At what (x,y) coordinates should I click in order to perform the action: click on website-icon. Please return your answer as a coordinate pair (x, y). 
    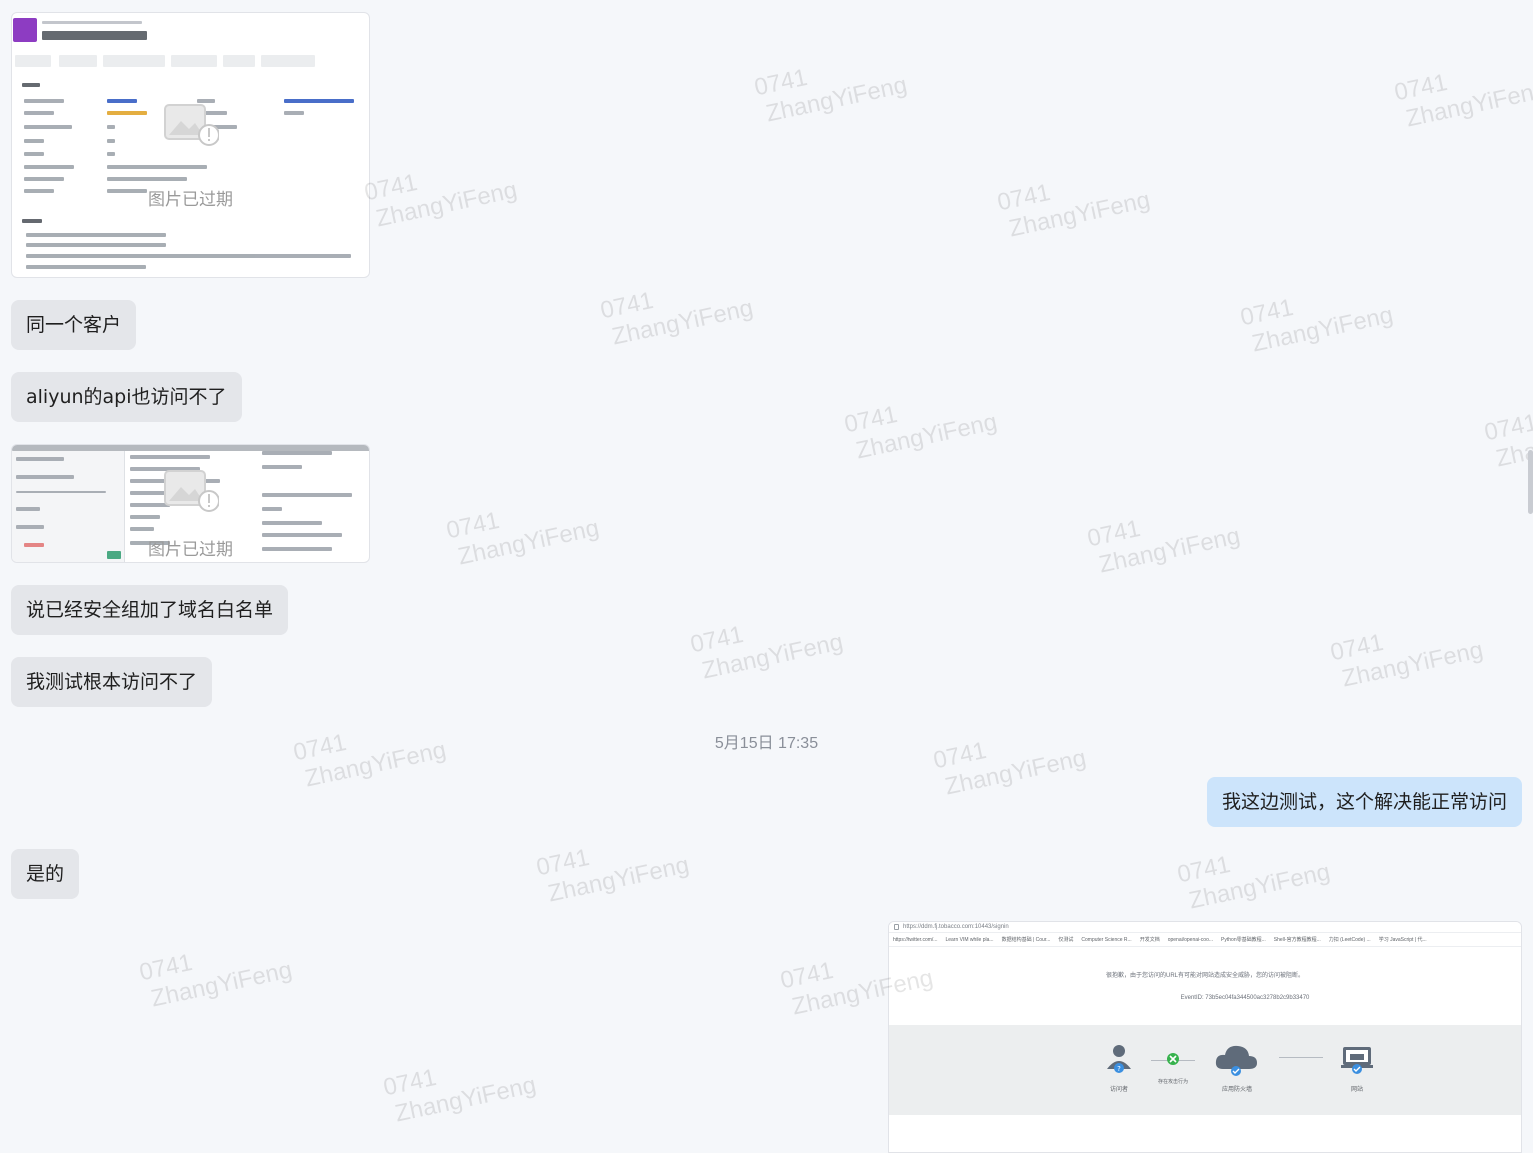
    Looking at the image, I should click on (1357, 1060).